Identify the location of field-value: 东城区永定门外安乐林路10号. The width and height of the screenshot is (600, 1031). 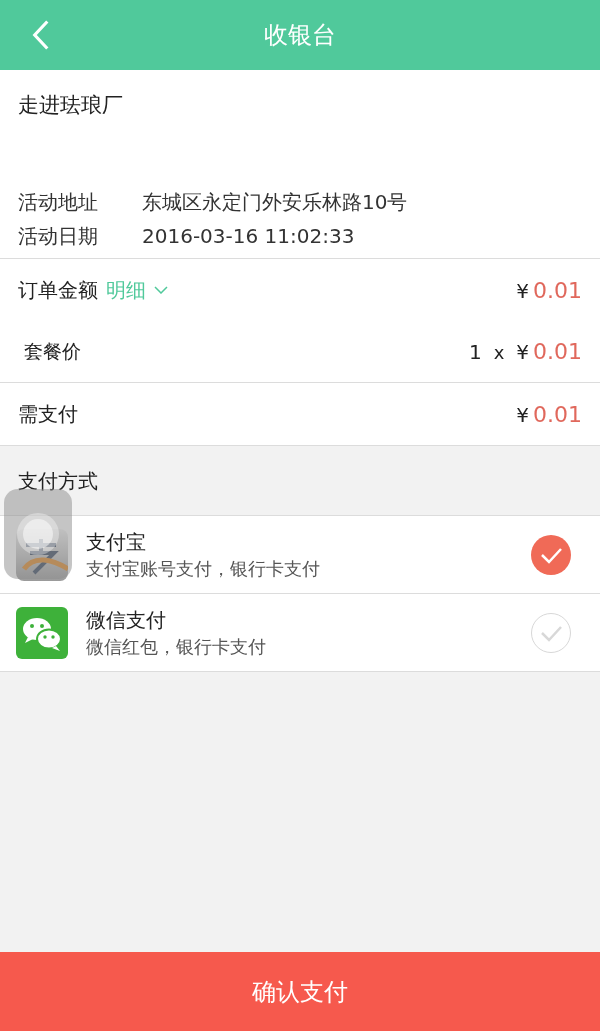
(275, 202).